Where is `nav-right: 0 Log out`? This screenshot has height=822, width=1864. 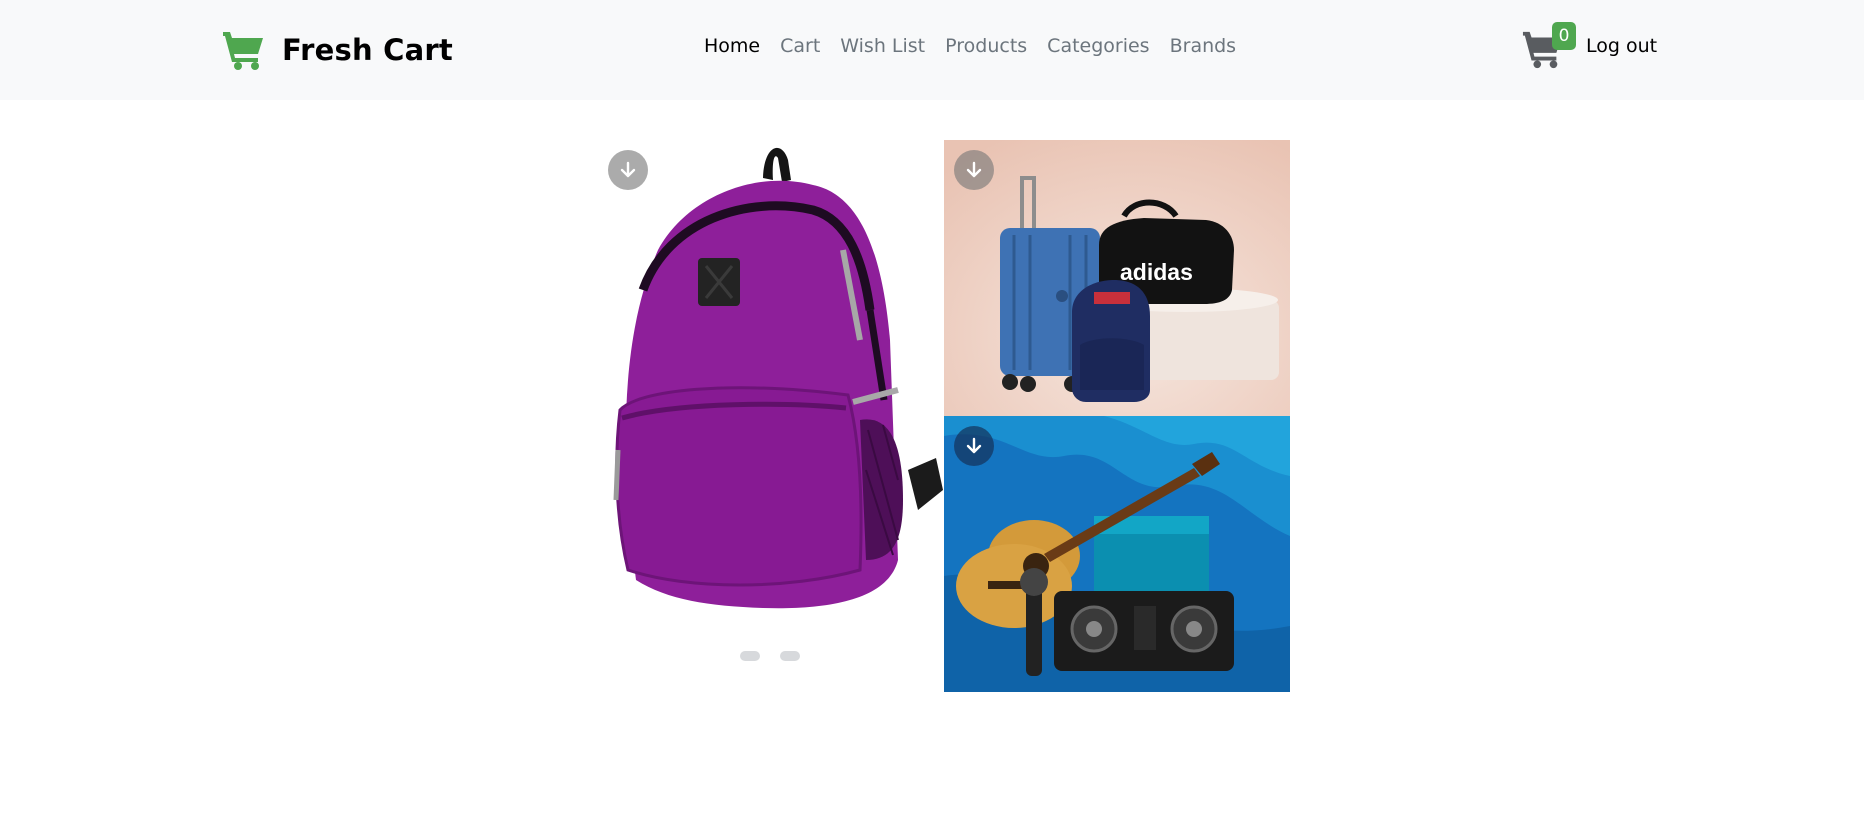 nav-right: 0 Log out is located at coordinates (1589, 46).